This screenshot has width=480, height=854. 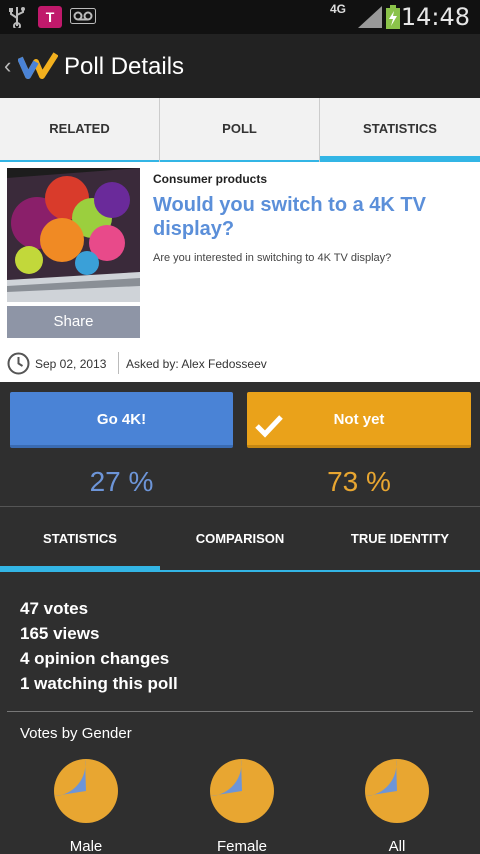 What do you see at coordinates (73, 322) in the screenshot?
I see `share-button: Share` at bounding box center [73, 322].